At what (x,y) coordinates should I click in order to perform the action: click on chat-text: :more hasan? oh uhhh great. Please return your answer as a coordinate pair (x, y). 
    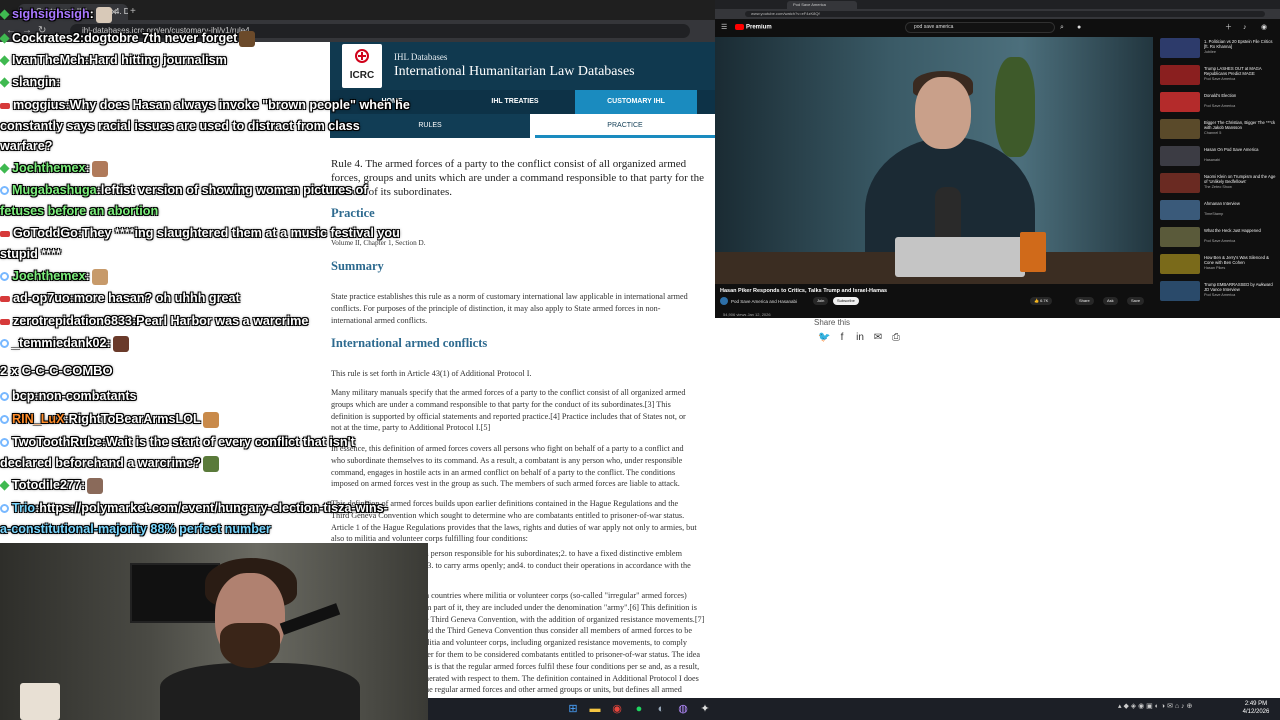
    Looking at the image, I should click on (154, 298).